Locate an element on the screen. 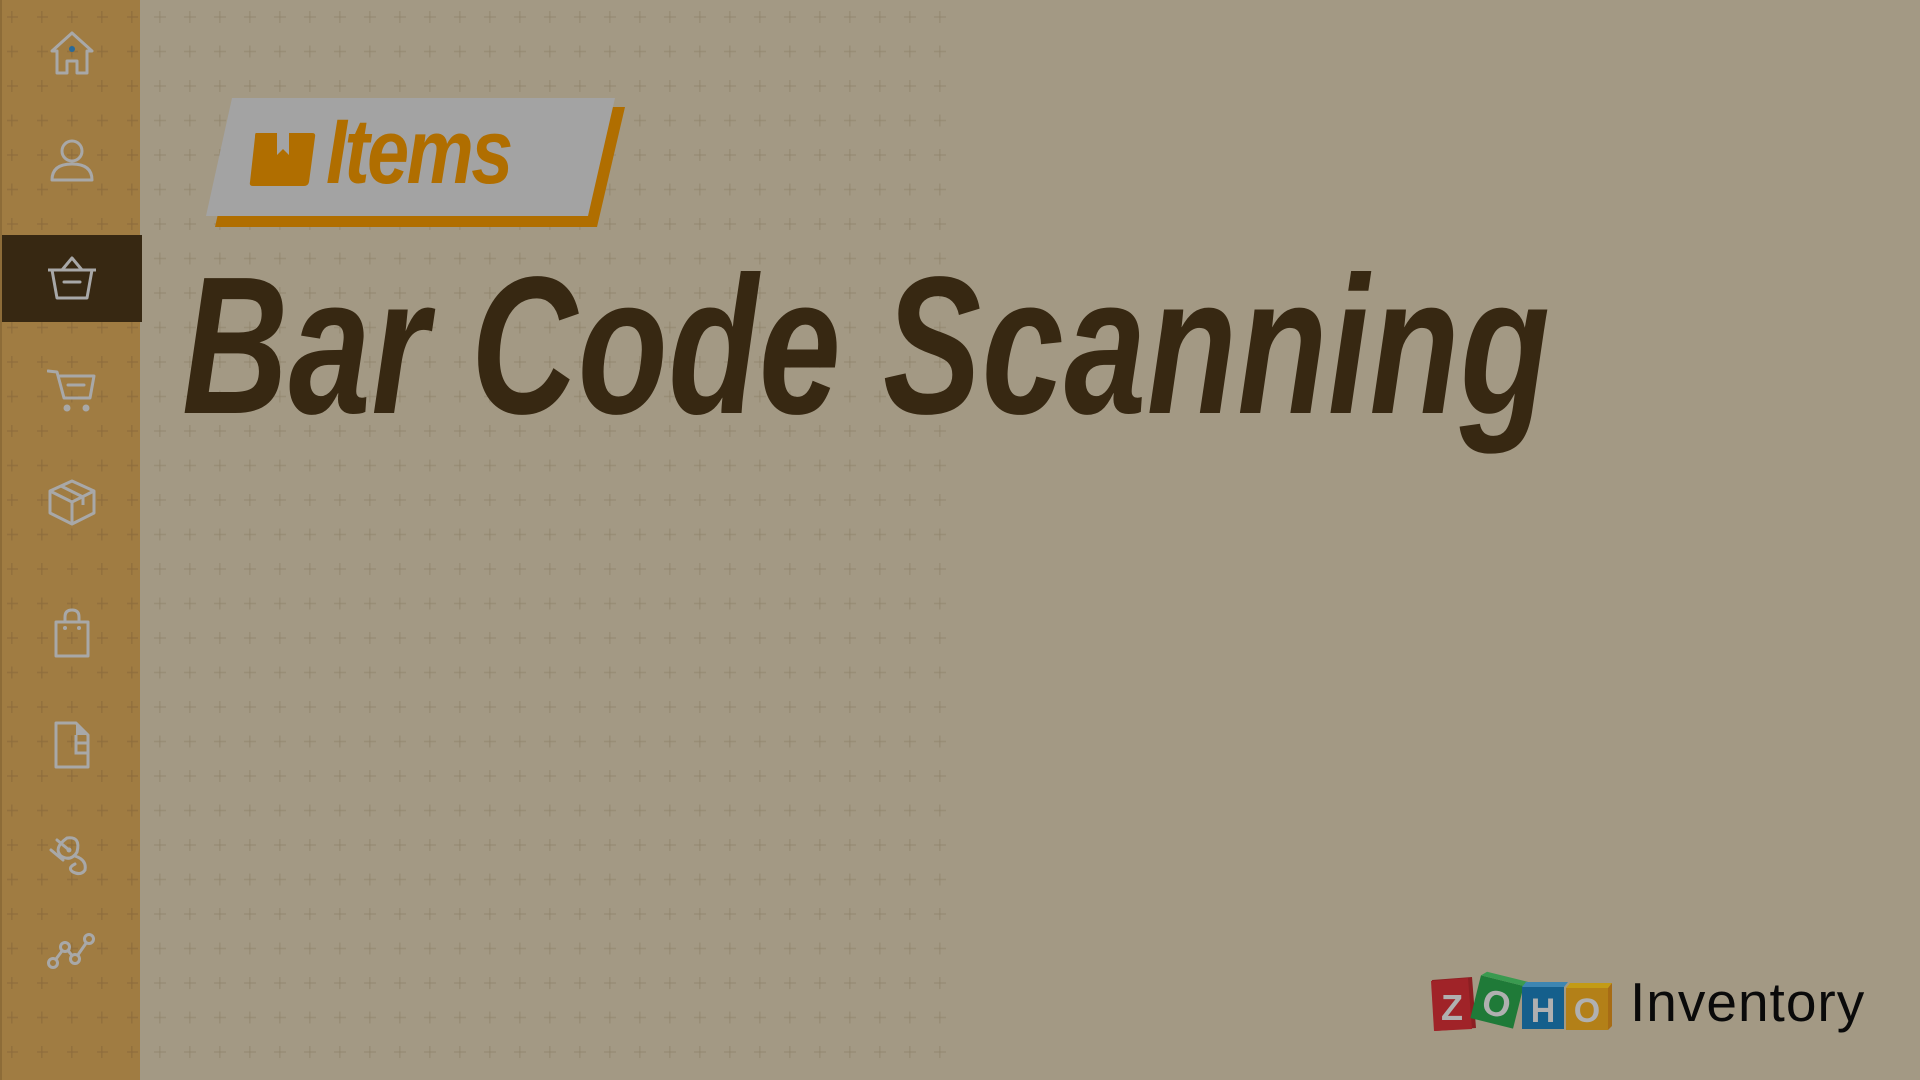 The image size is (1920, 1080). sidebar-item-purchases is located at coordinates (72, 633).